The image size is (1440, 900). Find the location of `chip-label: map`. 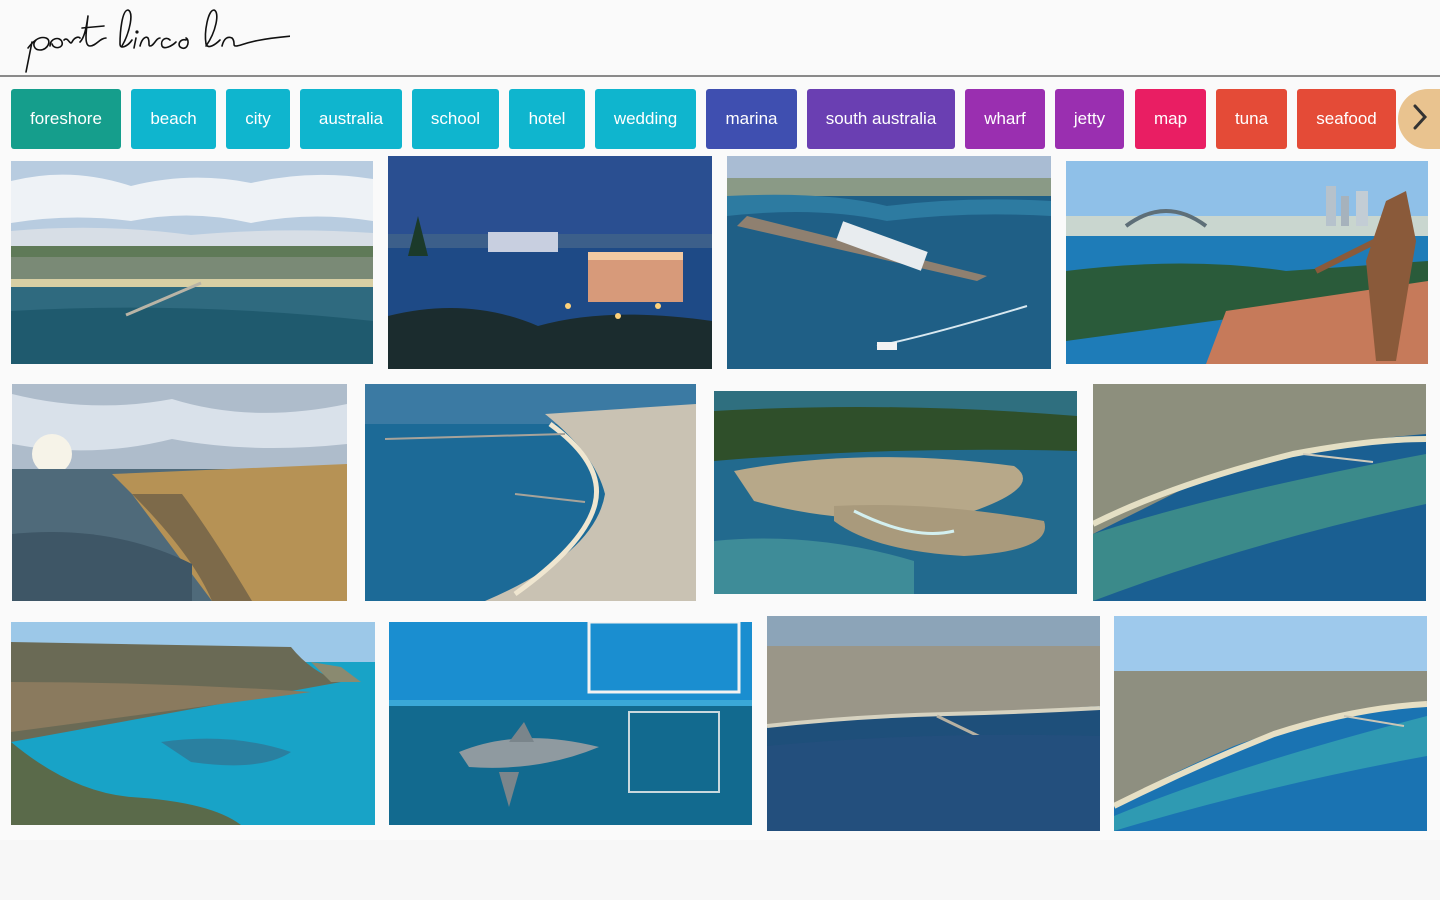

chip-label: map is located at coordinates (1170, 118).